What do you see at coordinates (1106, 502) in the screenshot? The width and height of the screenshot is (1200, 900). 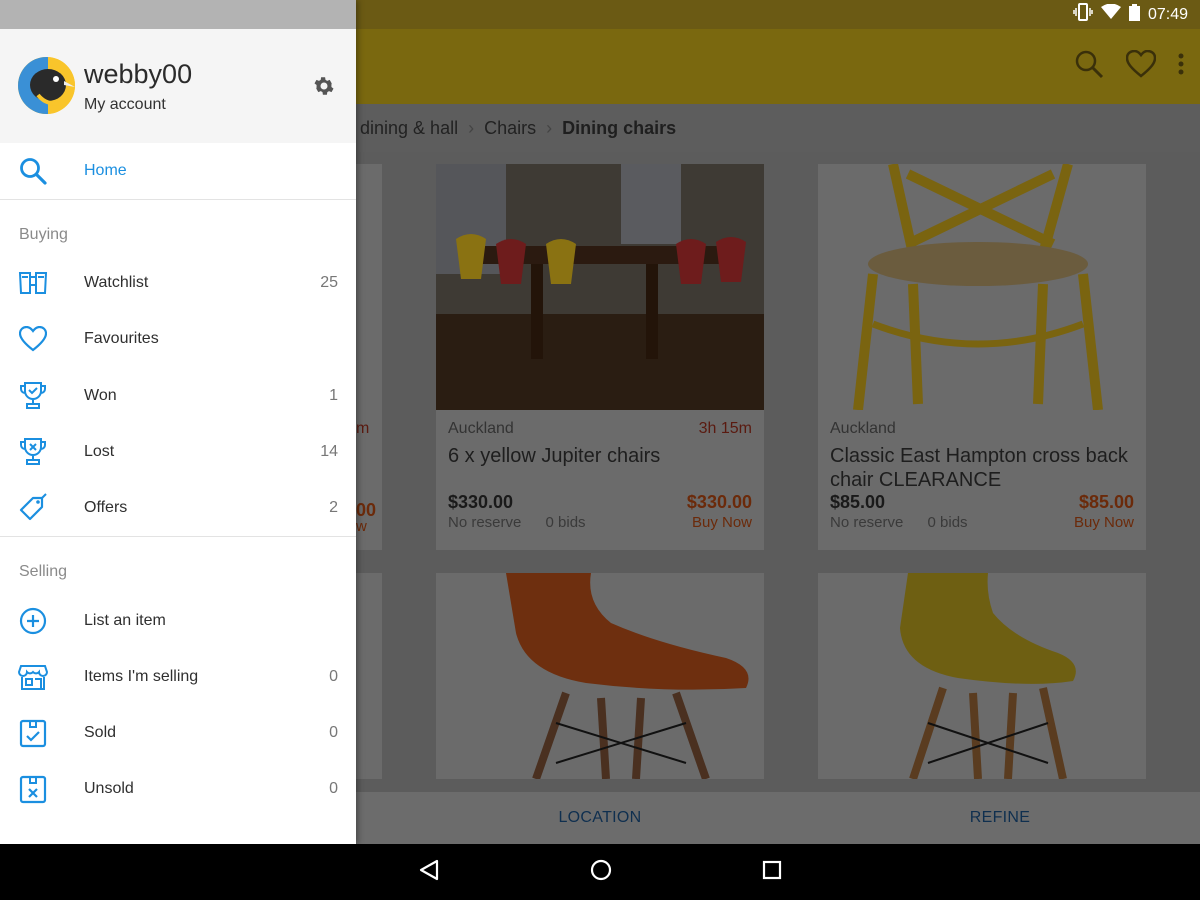 I see `listing-buy-price: $85.00` at bounding box center [1106, 502].